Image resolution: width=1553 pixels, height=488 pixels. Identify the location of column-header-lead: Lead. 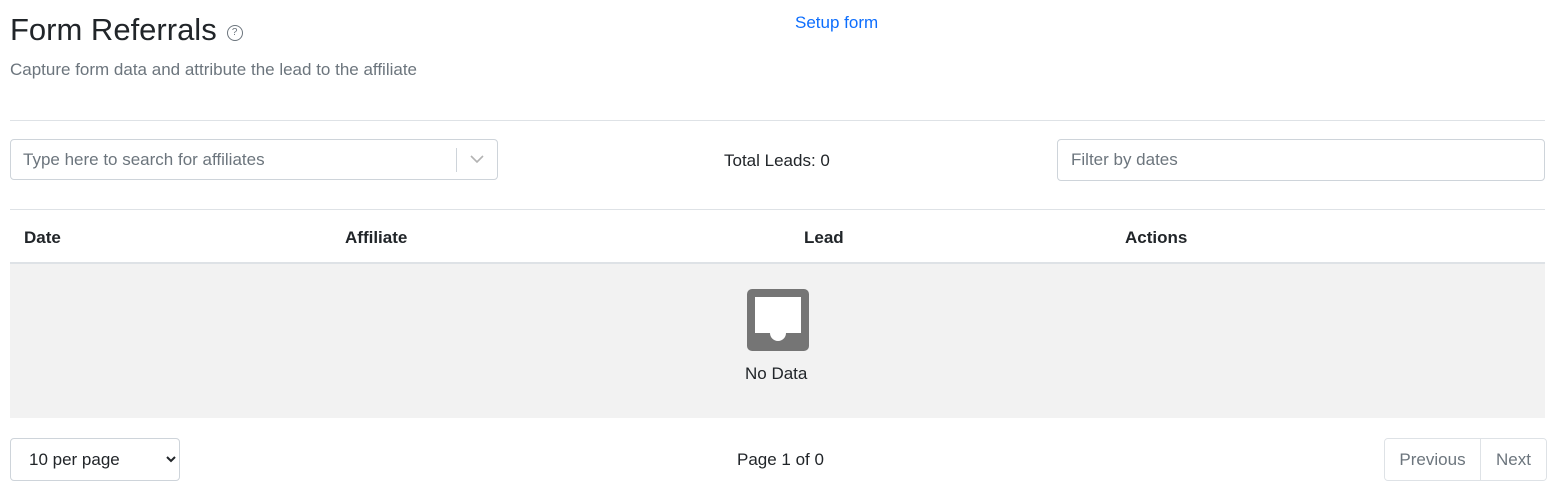
(824, 237).